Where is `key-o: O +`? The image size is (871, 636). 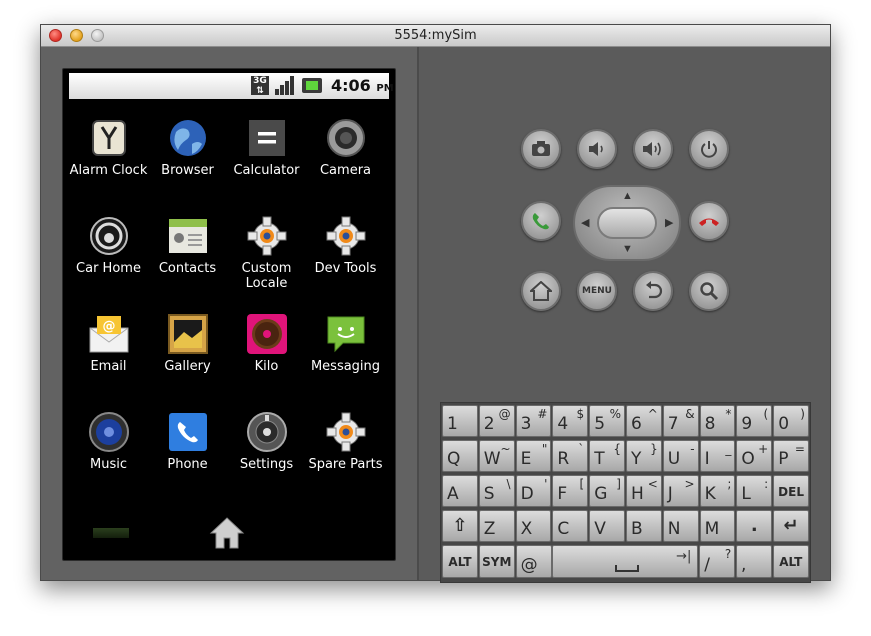
key-o: O + is located at coordinates (754, 456).